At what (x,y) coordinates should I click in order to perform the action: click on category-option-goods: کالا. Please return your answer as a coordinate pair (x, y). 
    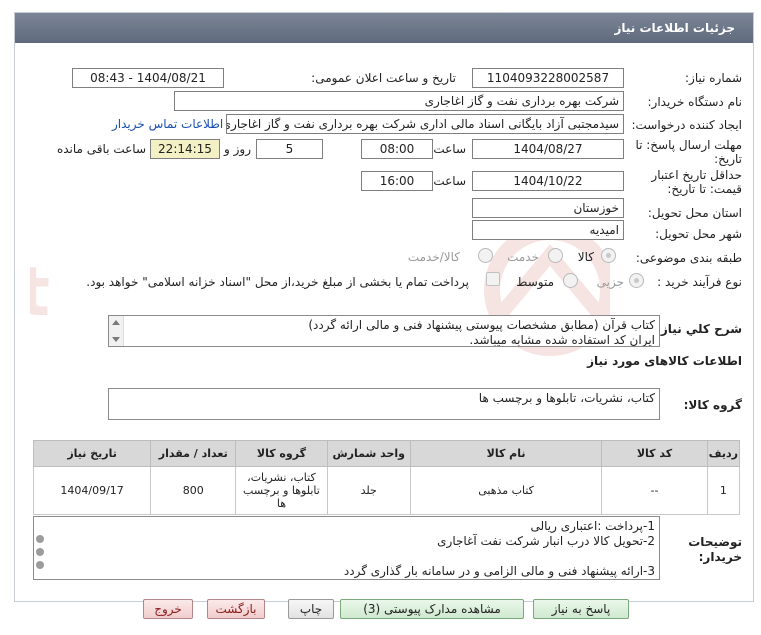
    Looking at the image, I should click on (585, 257).